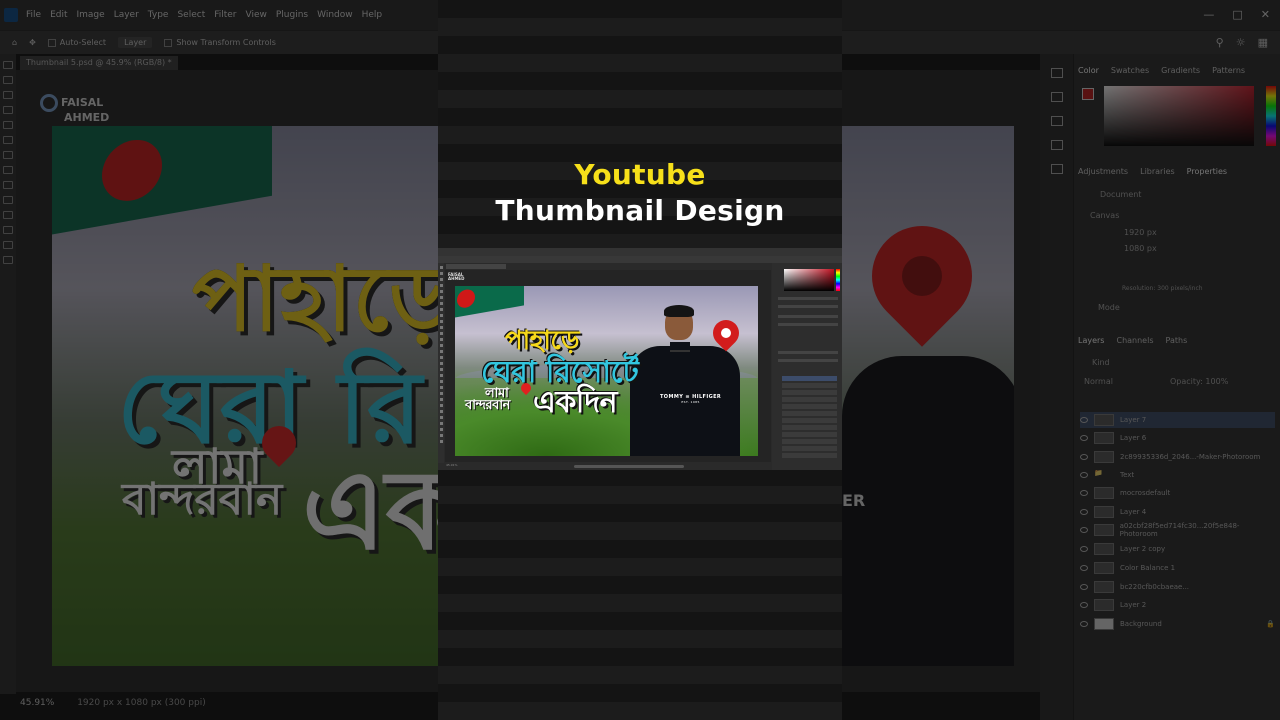  I want to click on properties-tabs: Adjustments Libraries Properties, so click(1152, 171).